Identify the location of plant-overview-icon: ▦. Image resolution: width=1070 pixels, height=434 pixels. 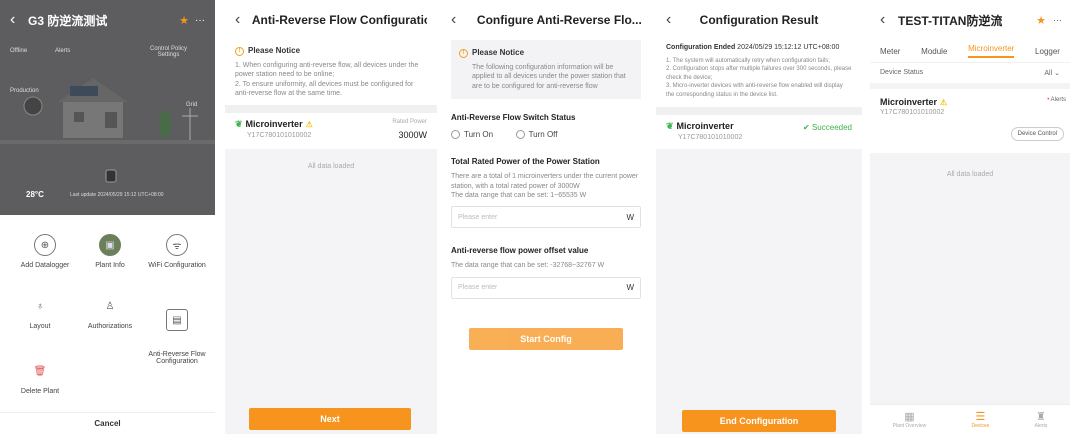
(909, 417).